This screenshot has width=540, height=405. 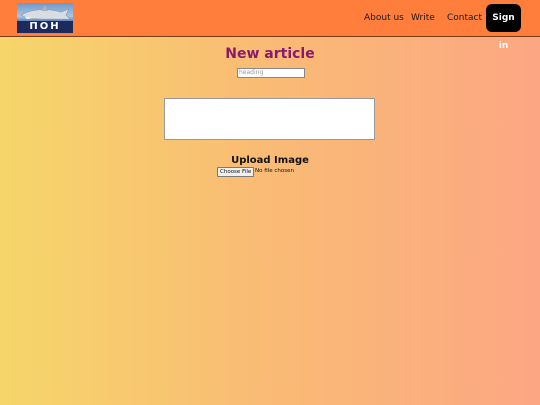 I want to click on heading-input, so click(x=271, y=73).